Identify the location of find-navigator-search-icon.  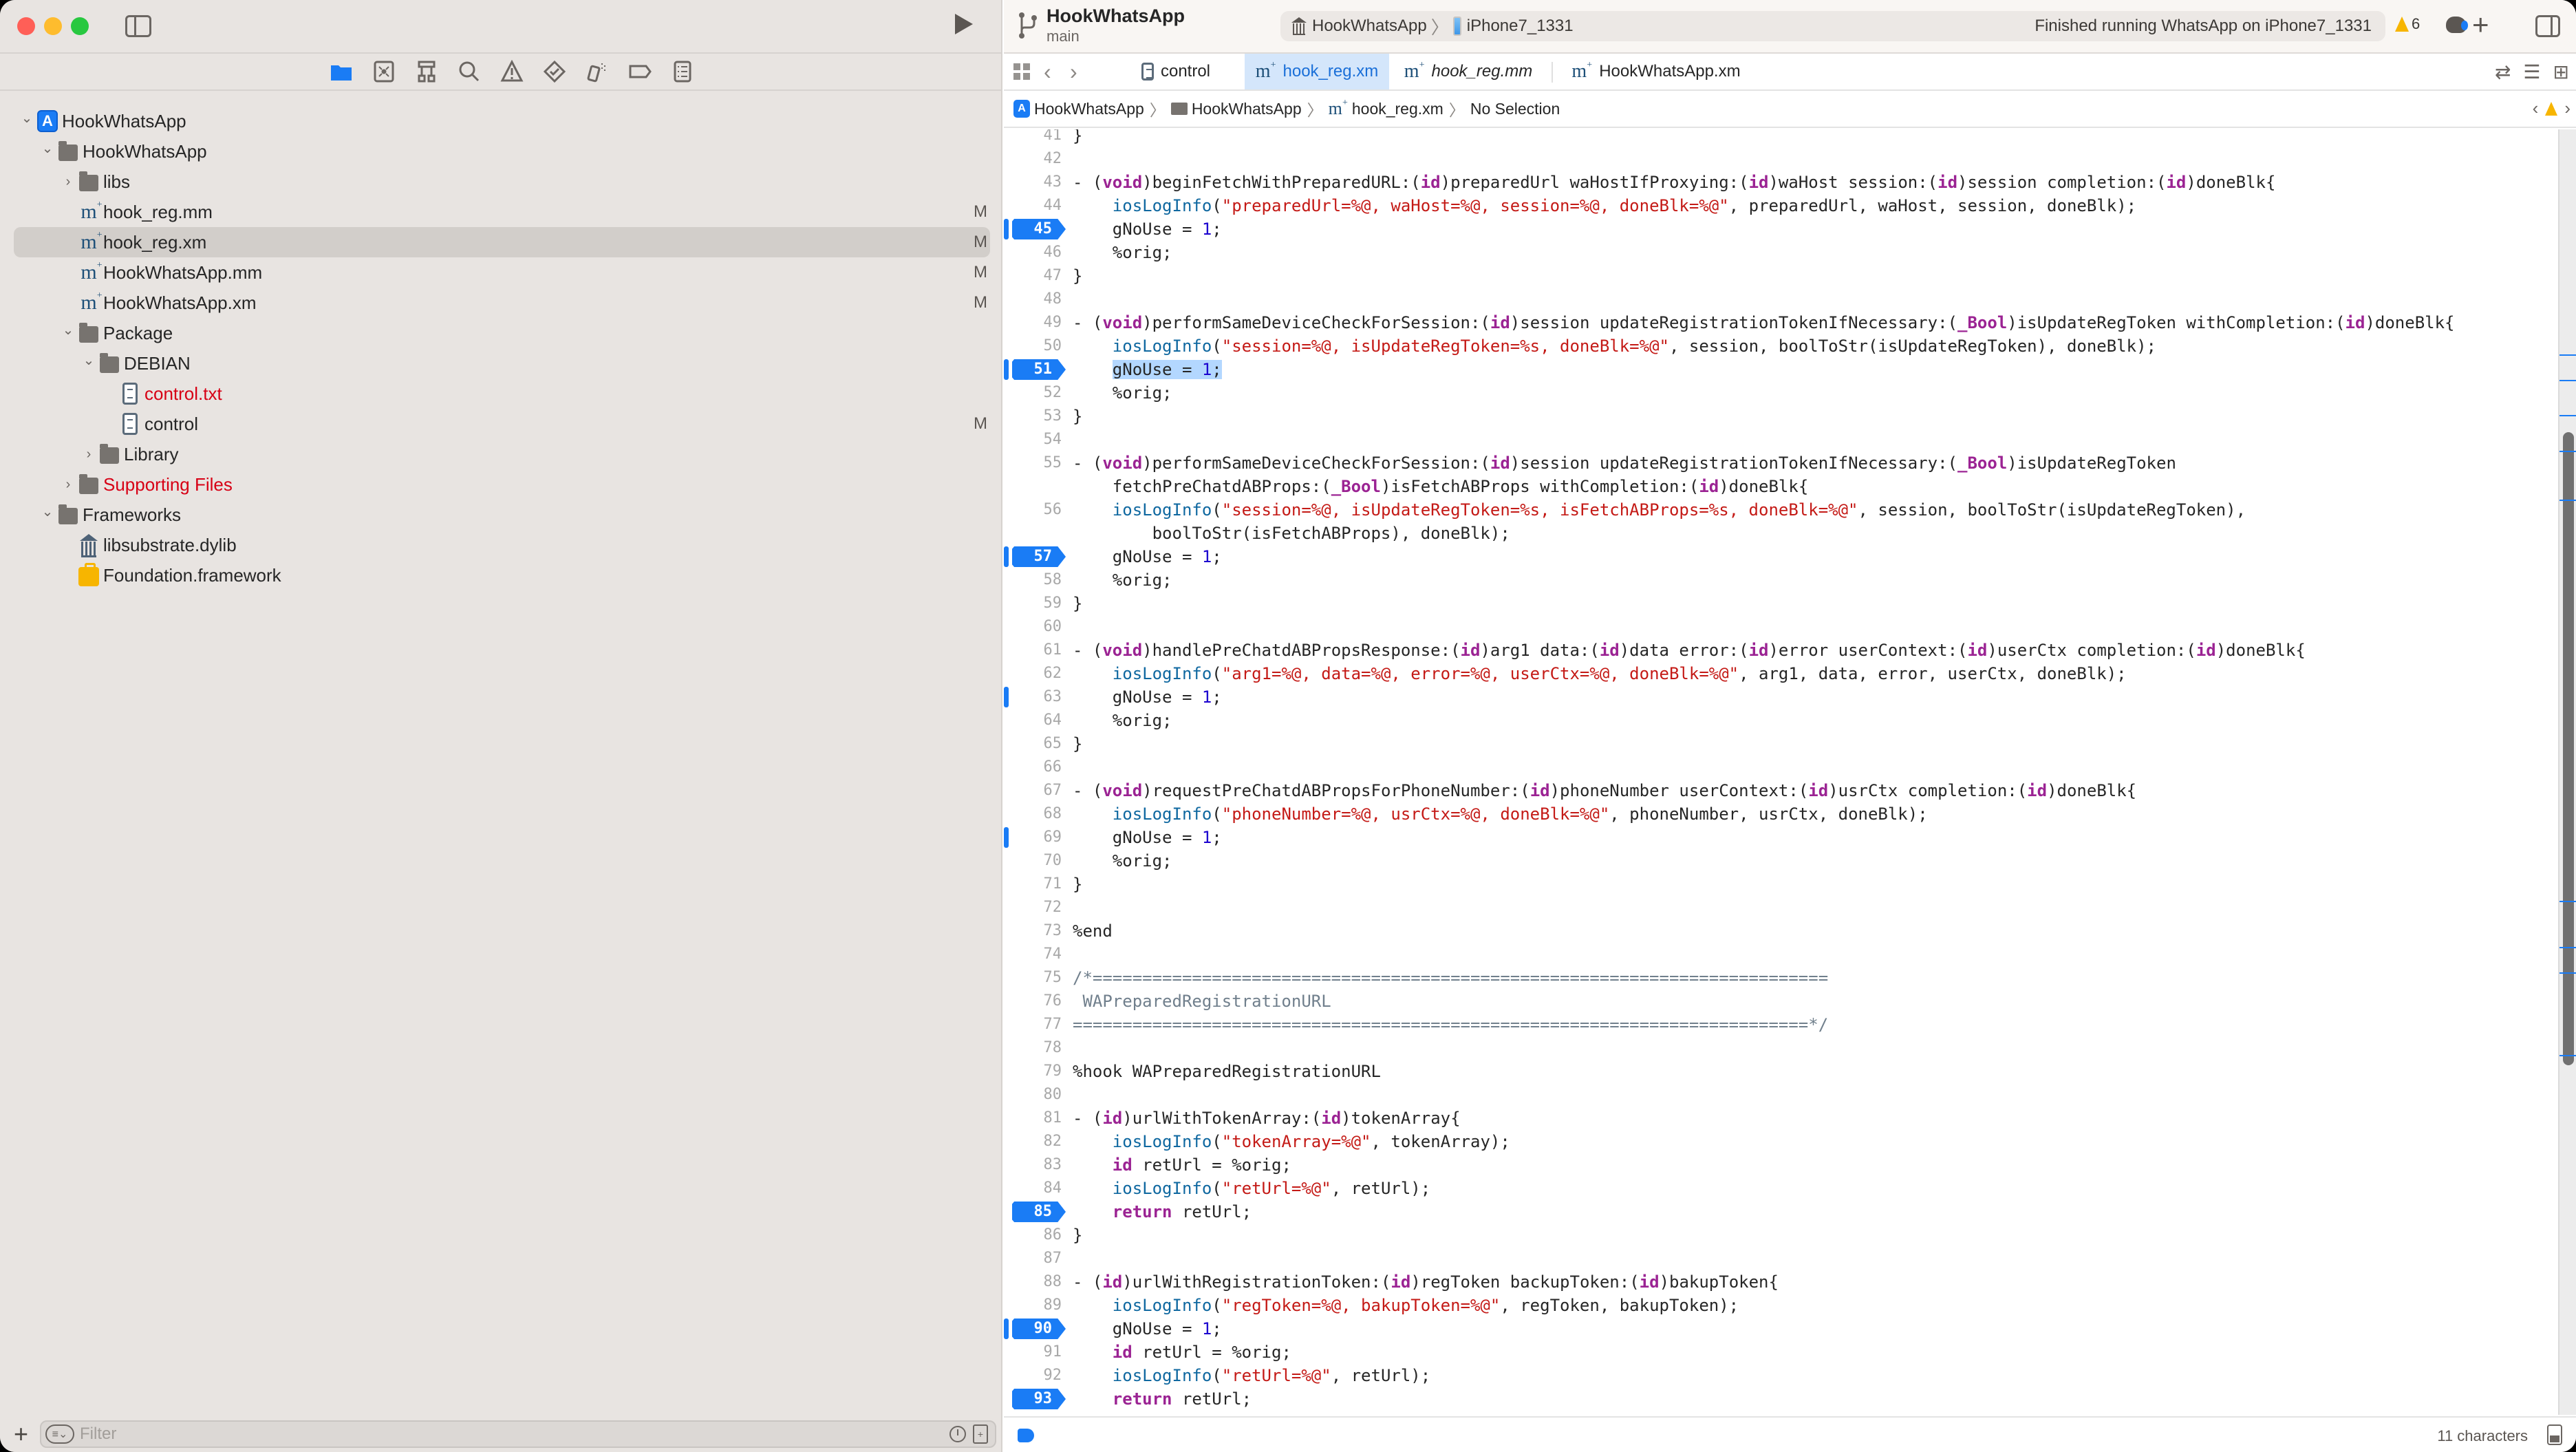
(469, 71).